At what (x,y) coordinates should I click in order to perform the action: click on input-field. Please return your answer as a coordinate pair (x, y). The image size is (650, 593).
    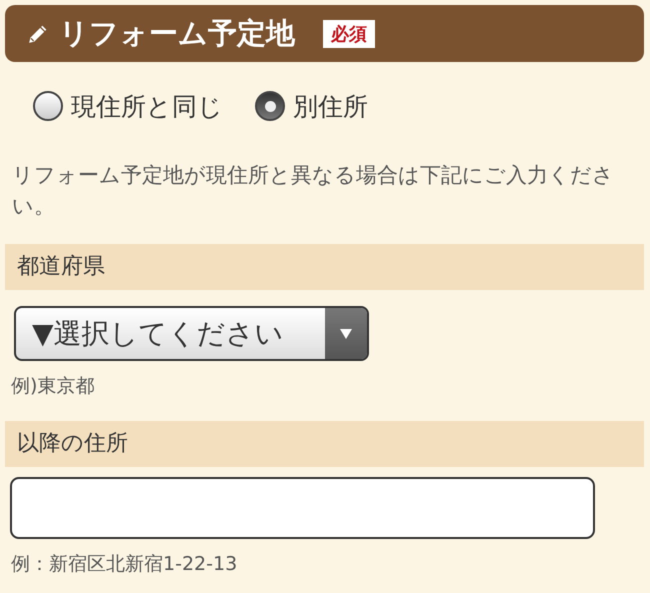
    Looking at the image, I should click on (302, 508).